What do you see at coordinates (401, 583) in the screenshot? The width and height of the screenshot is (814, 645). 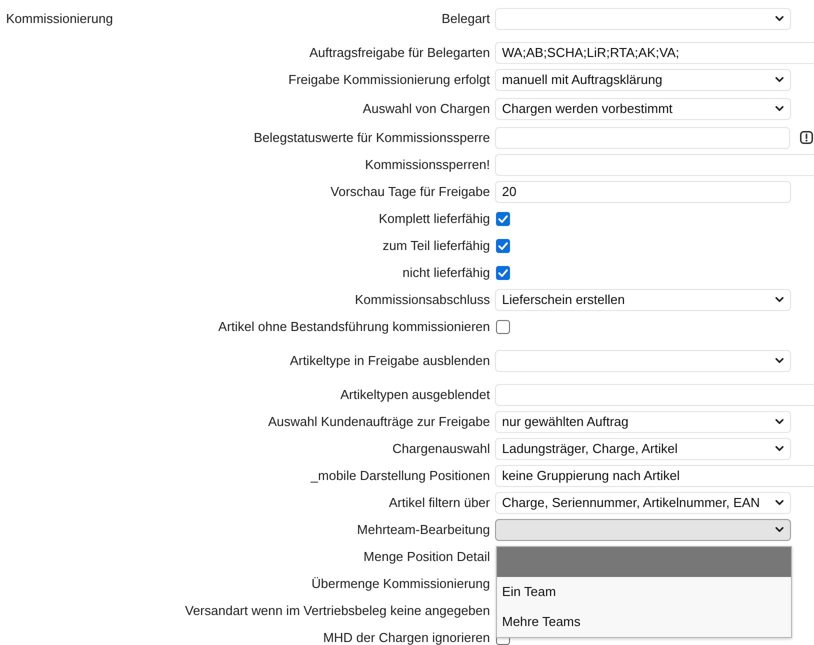 I see `field-label: Übermenge Kommissionierung` at bounding box center [401, 583].